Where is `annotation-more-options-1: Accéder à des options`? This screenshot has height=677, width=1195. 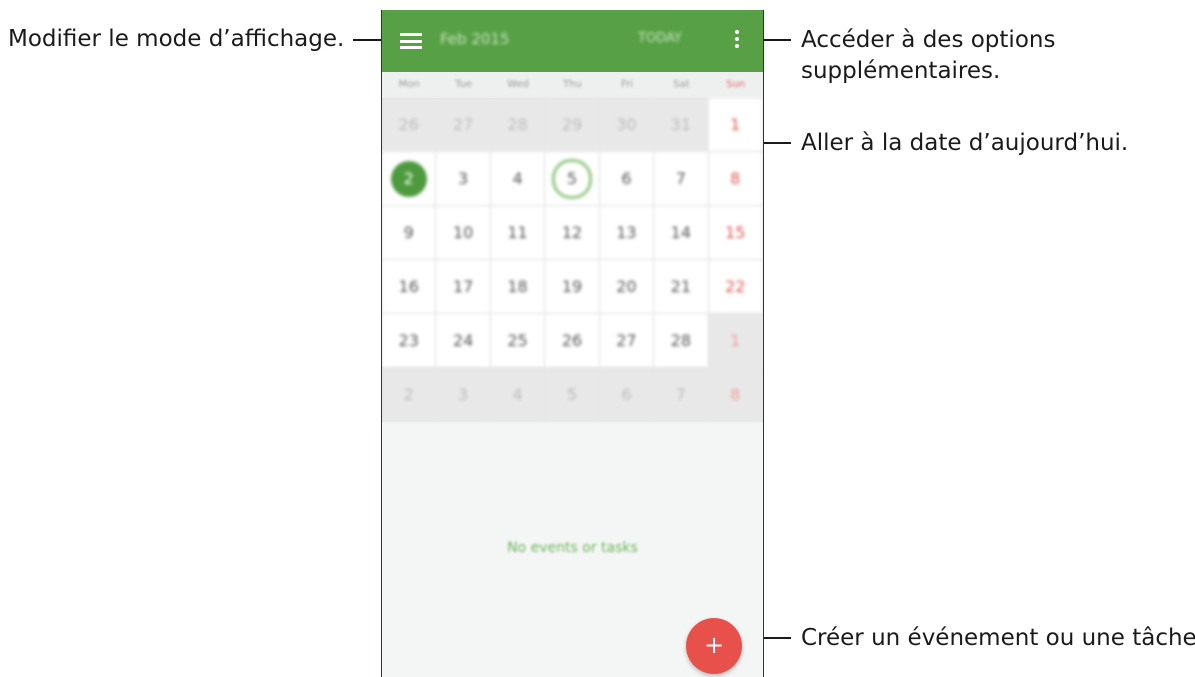 annotation-more-options-1: Accéder à des options is located at coordinates (928, 40).